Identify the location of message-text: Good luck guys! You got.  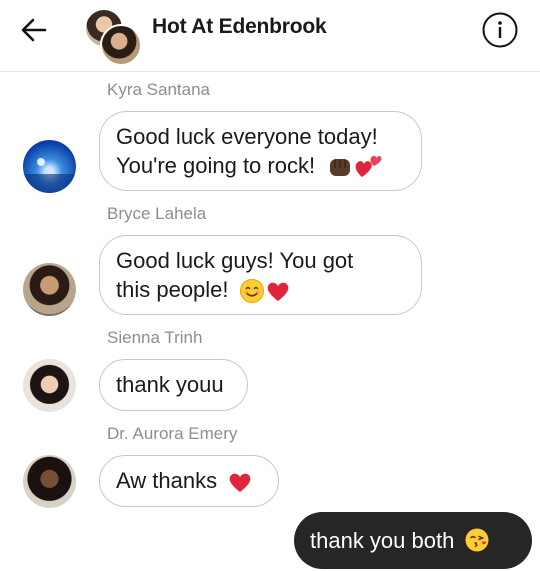
(235, 260).